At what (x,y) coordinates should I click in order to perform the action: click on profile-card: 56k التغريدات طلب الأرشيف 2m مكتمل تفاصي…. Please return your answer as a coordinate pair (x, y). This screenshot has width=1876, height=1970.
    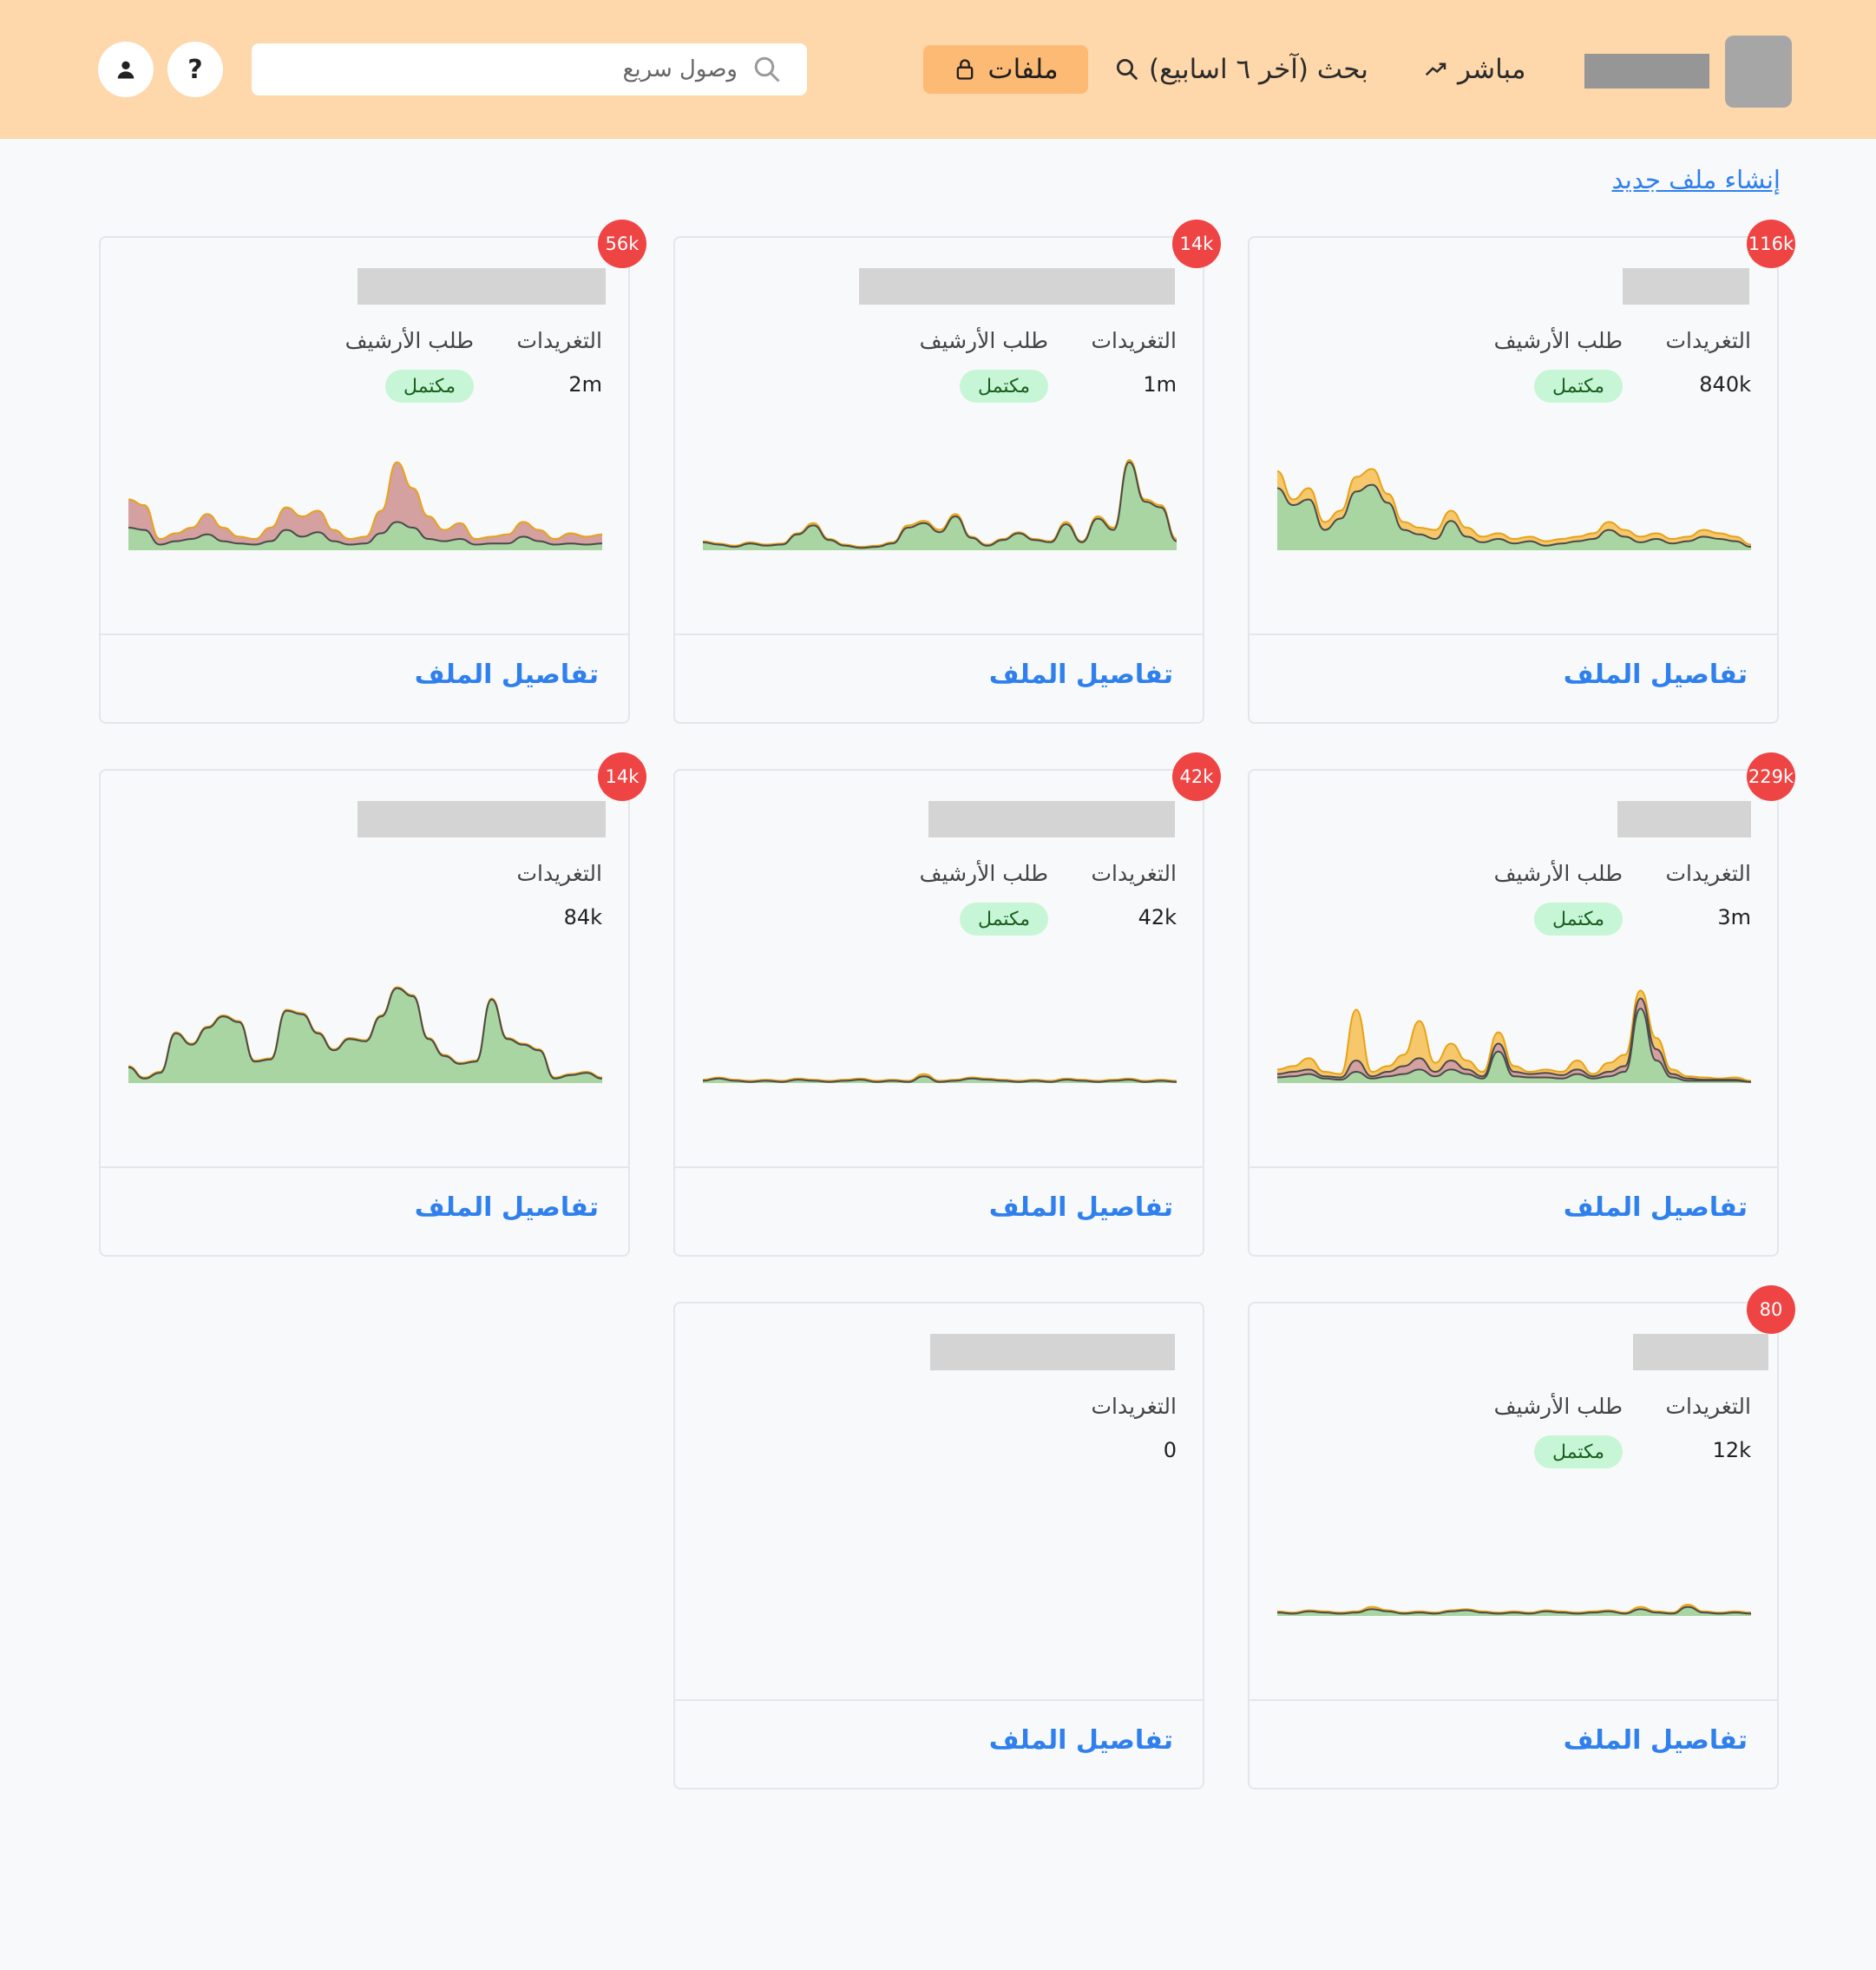
    Looking at the image, I should click on (373, 472).